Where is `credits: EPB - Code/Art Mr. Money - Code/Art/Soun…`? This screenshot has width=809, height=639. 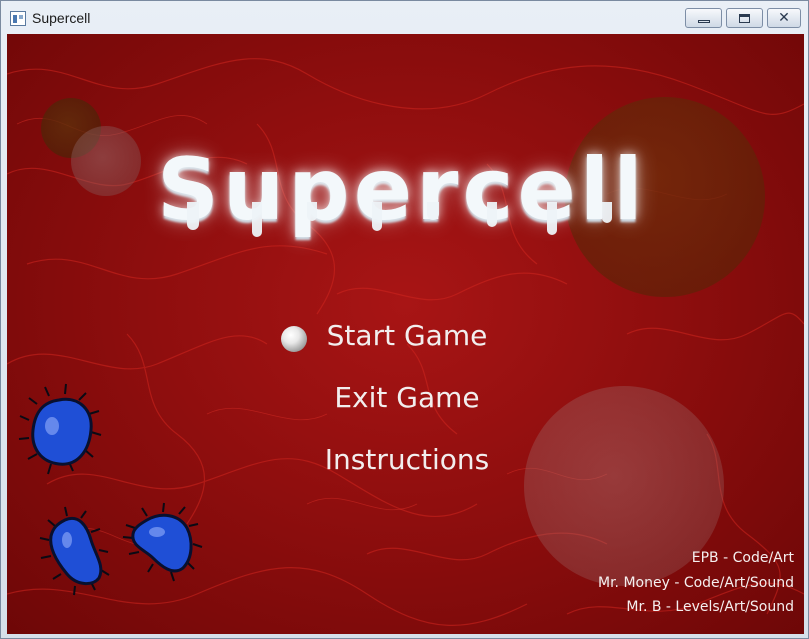 credits: EPB - Code/Art Mr. Money - Code/Art/Soun… is located at coordinates (696, 583).